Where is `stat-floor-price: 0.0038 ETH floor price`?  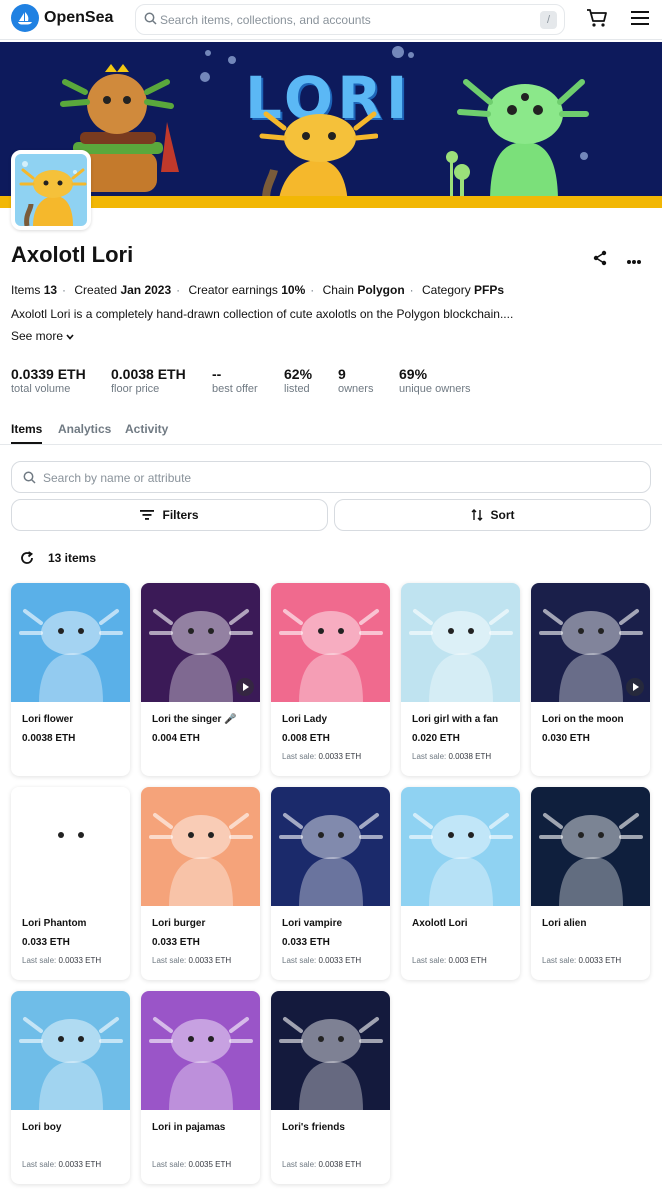
stat-floor-price: 0.0038 ETH floor price is located at coordinates (148, 380).